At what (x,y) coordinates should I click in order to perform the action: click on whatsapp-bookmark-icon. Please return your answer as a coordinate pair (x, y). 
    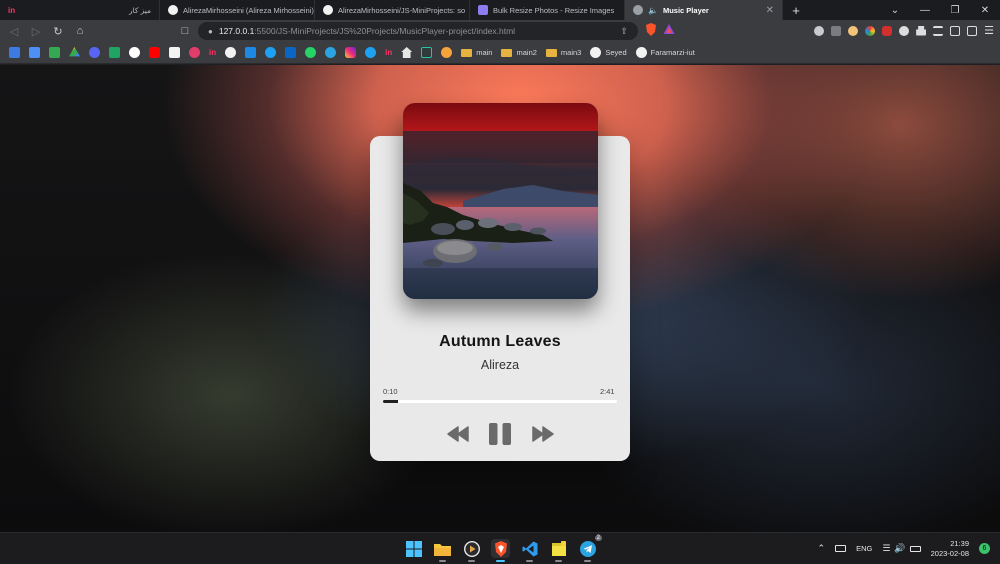
    Looking at the image, I should click on (311, 52).